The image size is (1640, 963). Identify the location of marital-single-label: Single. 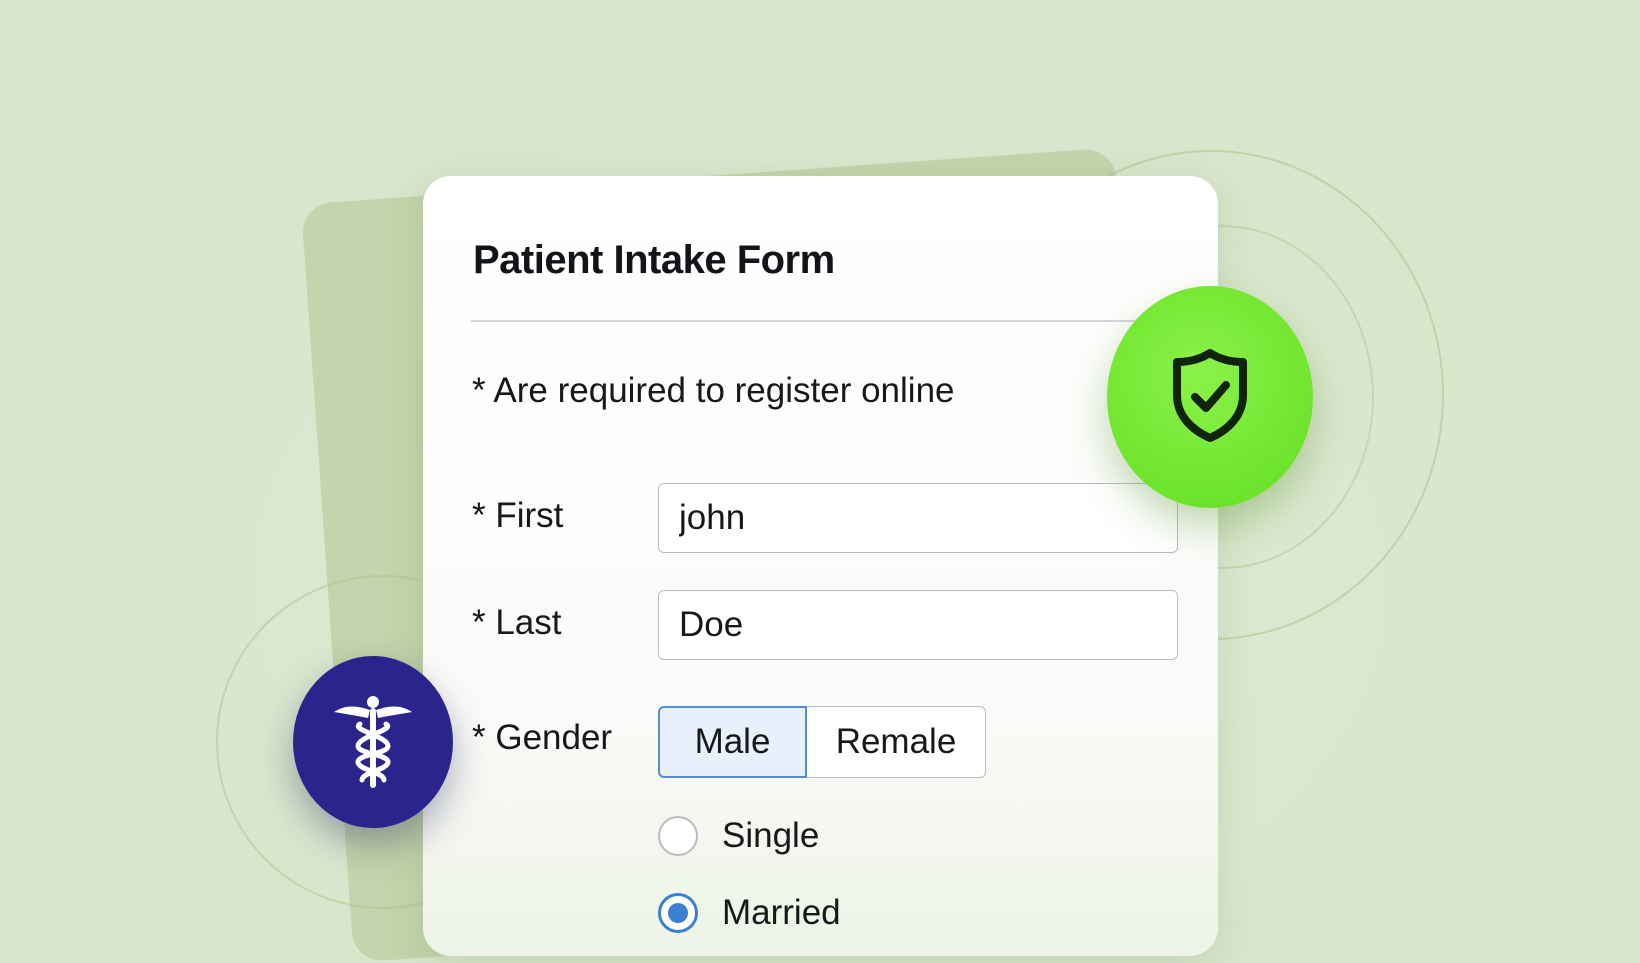
(771, 835).